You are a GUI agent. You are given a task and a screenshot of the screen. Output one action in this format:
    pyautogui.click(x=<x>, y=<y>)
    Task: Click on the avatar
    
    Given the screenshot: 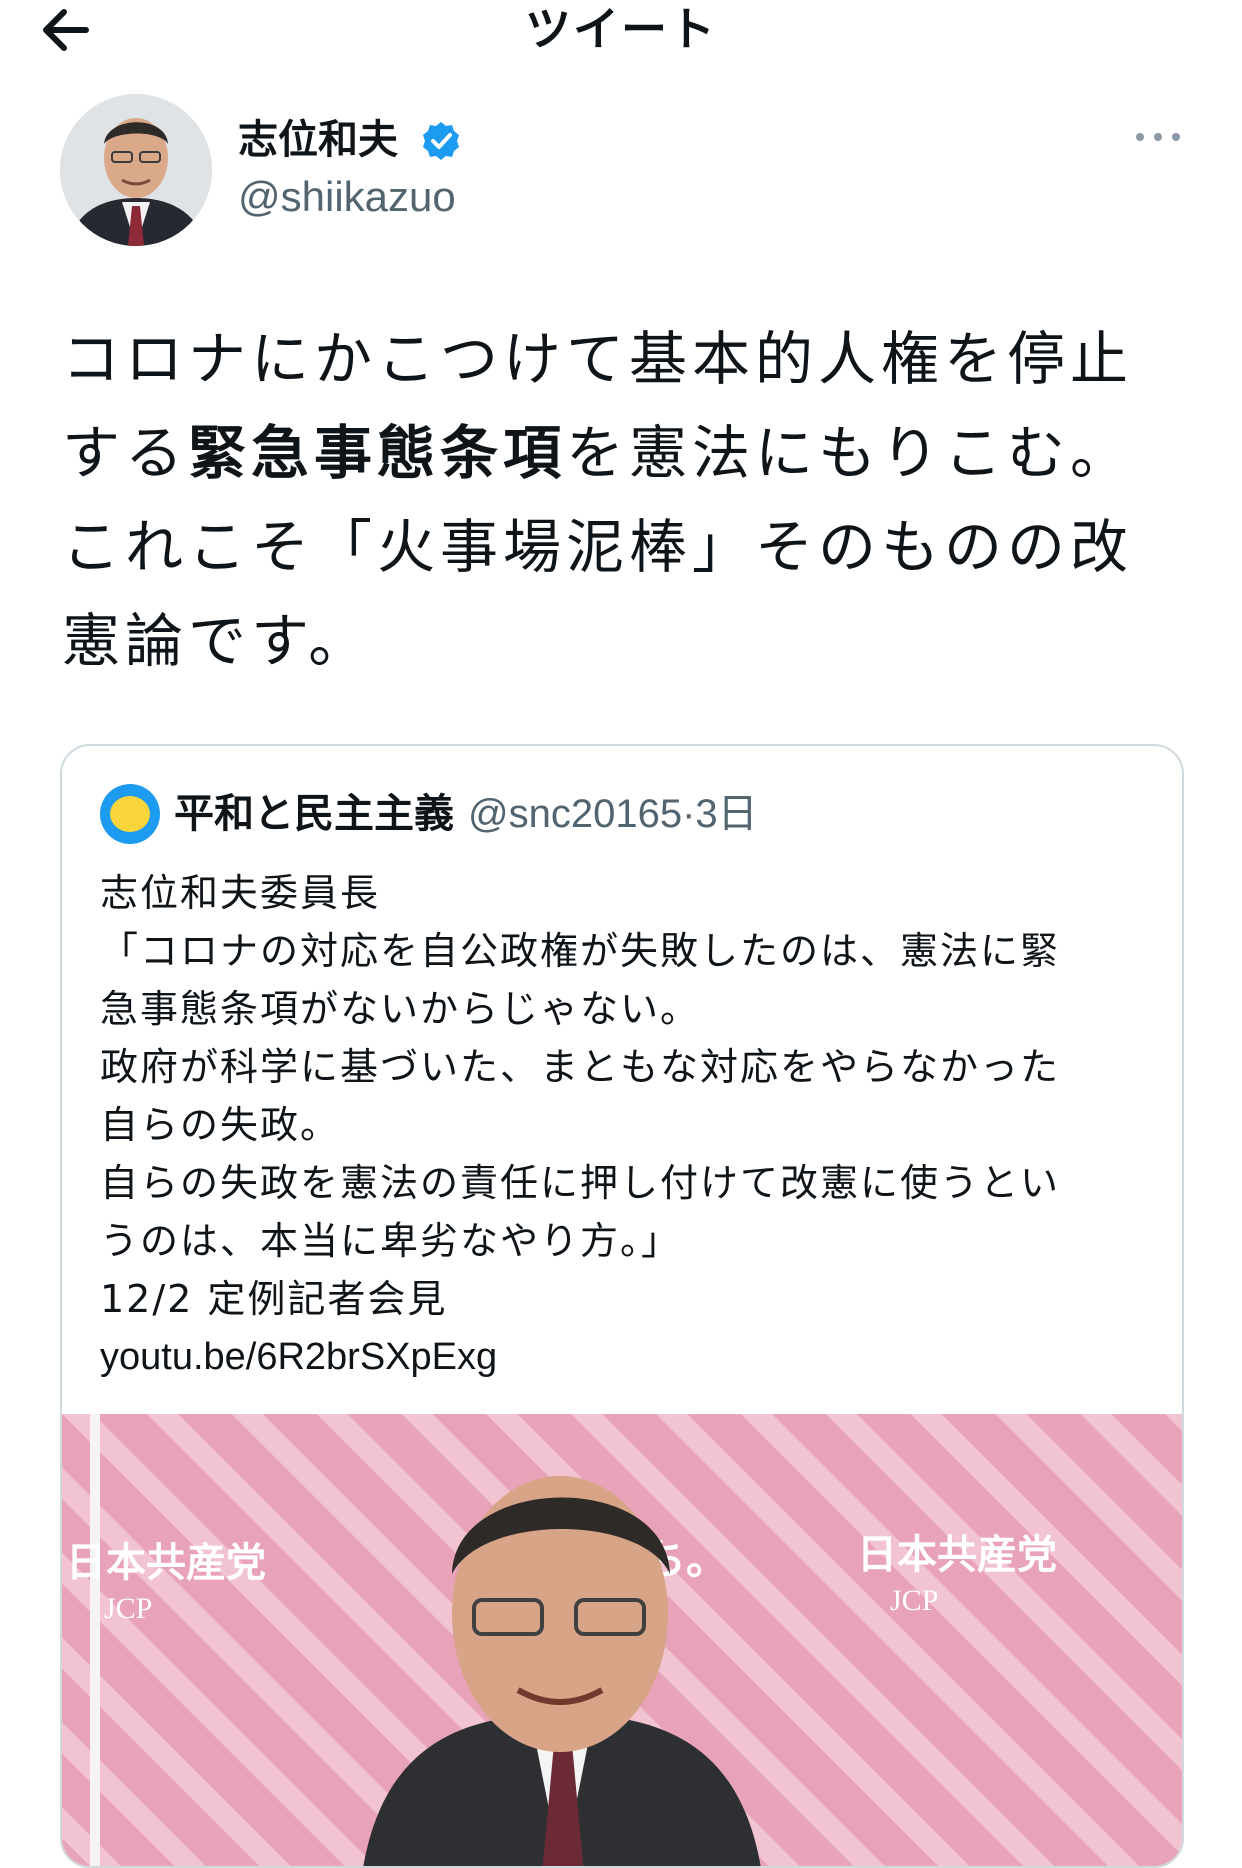 What is the action you would take?
    pyautogui.click(x=136, y=170)
    